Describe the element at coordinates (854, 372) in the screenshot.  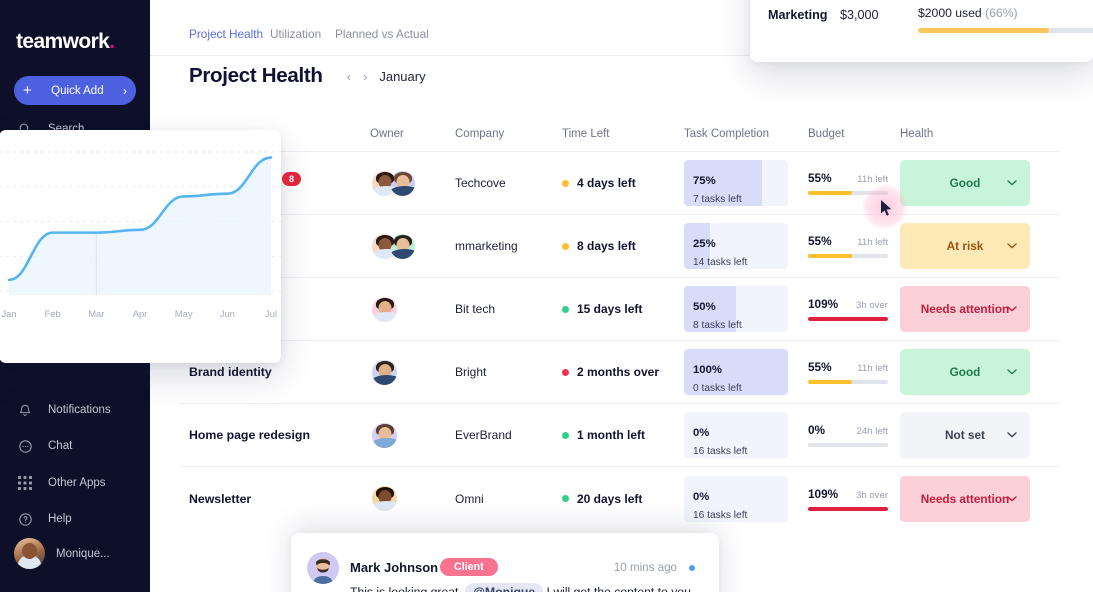
I see `budget-cell: 55% 11h left` at that location.